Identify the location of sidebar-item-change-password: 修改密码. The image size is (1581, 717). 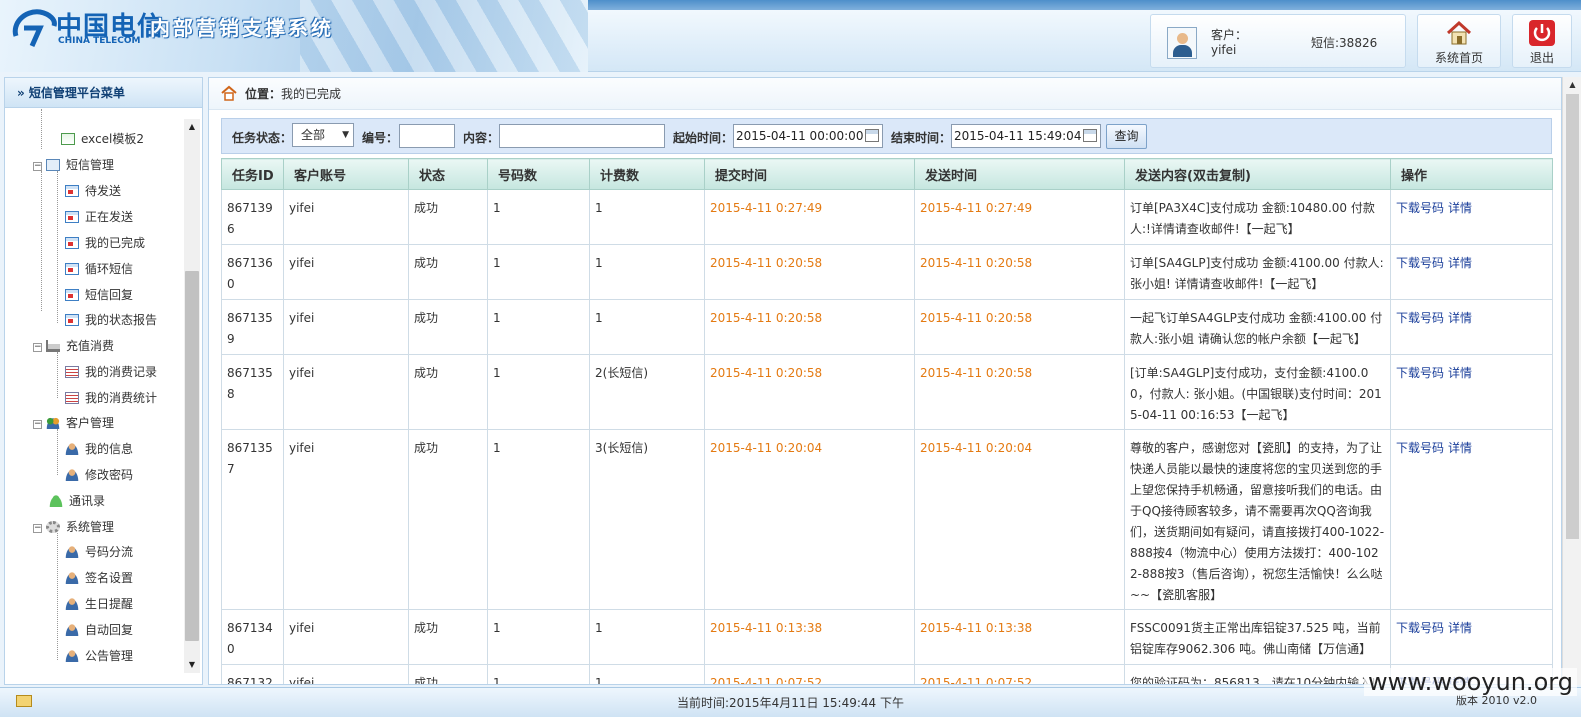
(99, 475).